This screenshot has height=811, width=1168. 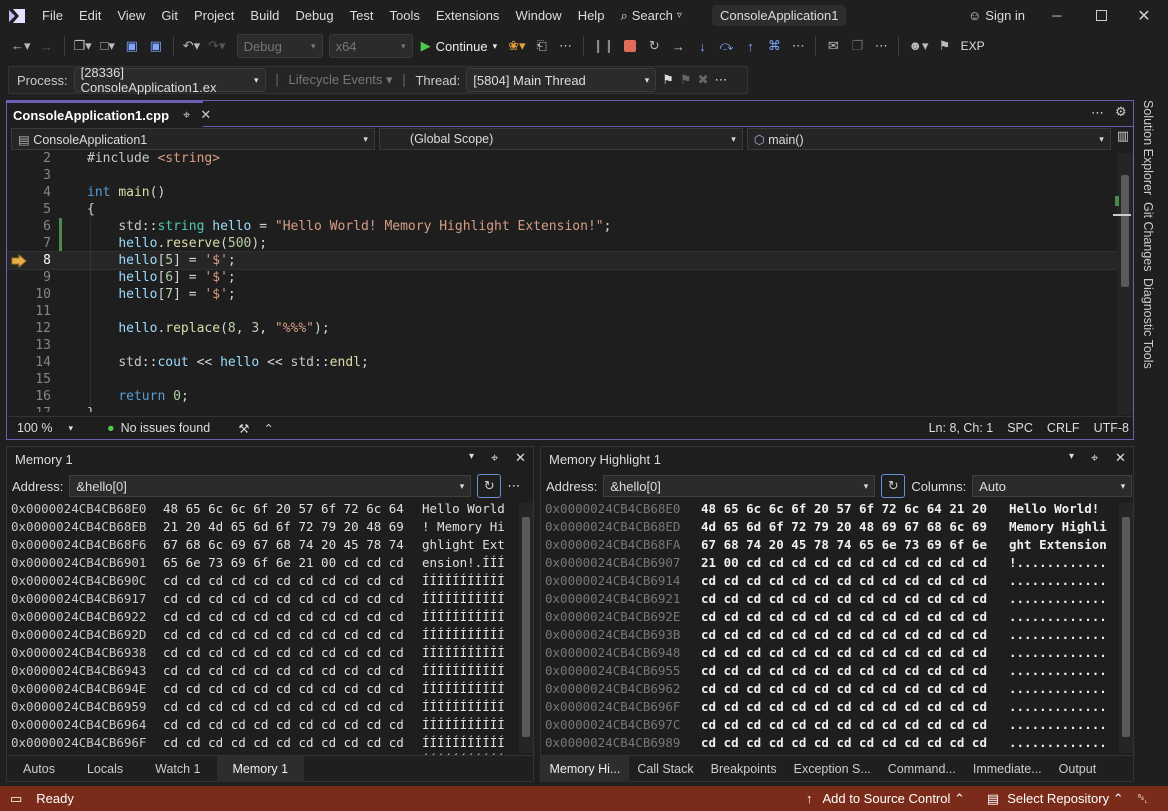 I want to click on code-line: 4 int main(), so click(x=562, y=192).